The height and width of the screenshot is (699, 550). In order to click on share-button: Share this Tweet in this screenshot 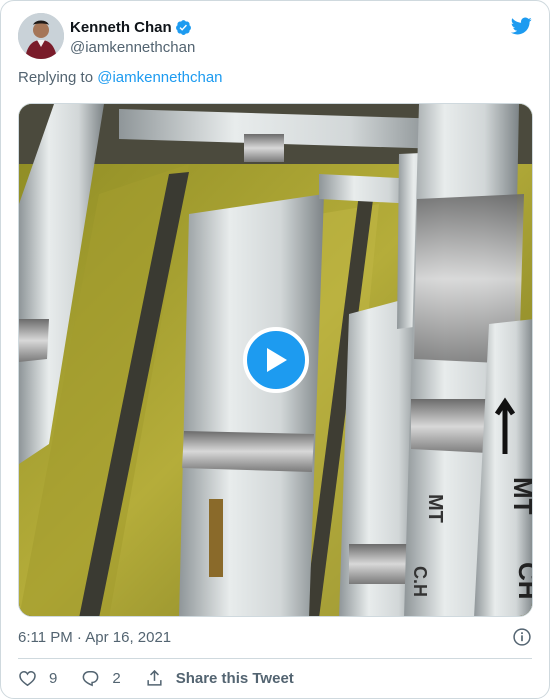, I will do `click(219, 678)`.